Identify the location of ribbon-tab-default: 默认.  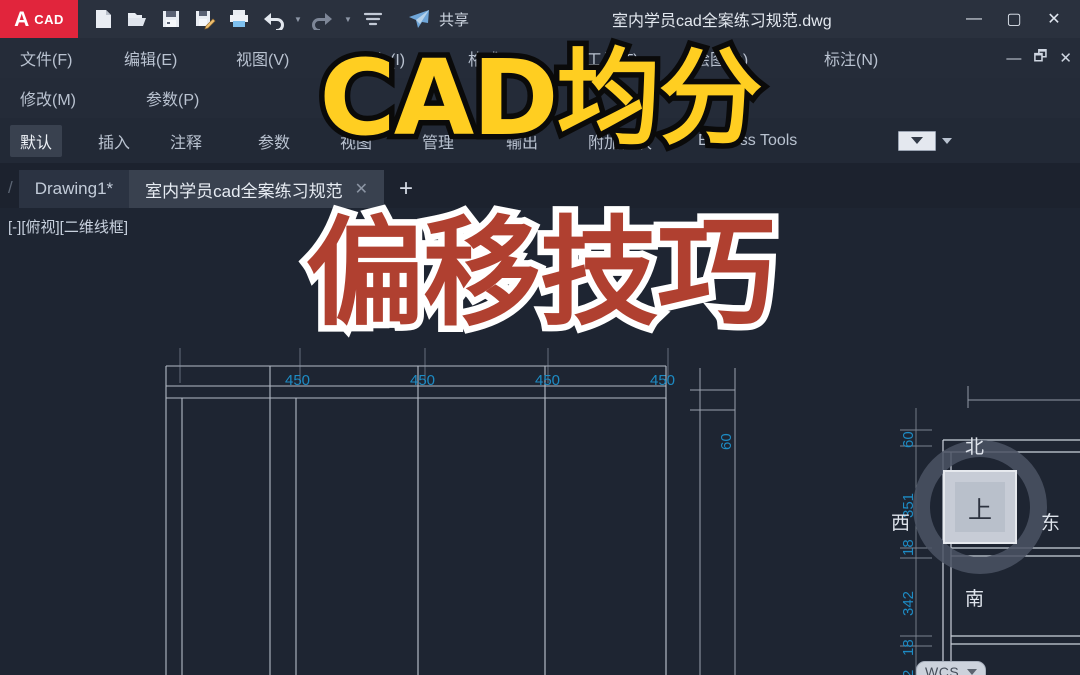
(36, 140).